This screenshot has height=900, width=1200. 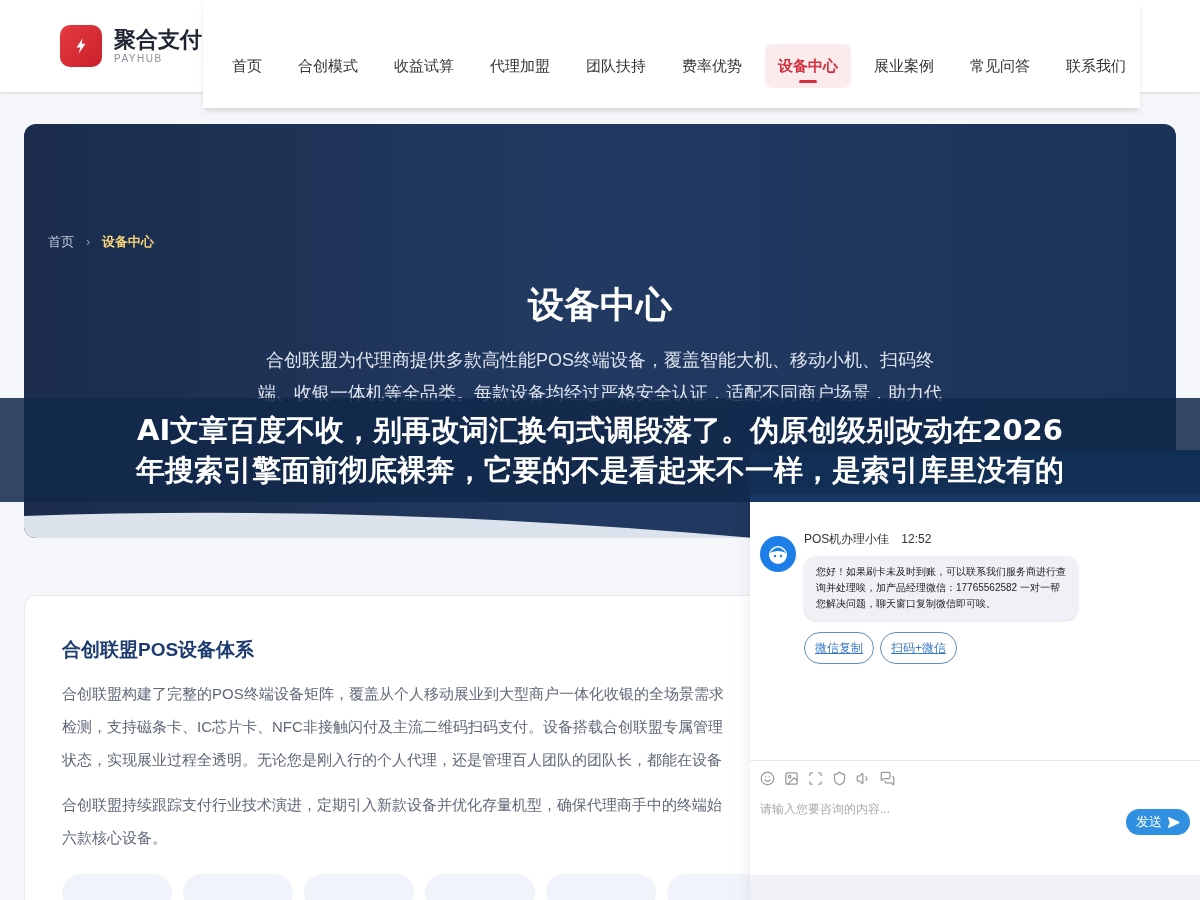 What do you see at coordinates (158, 650) in the screenshot?
I see `section-title: 合创联盟POS设备体系` at bounding box center [158, 650].